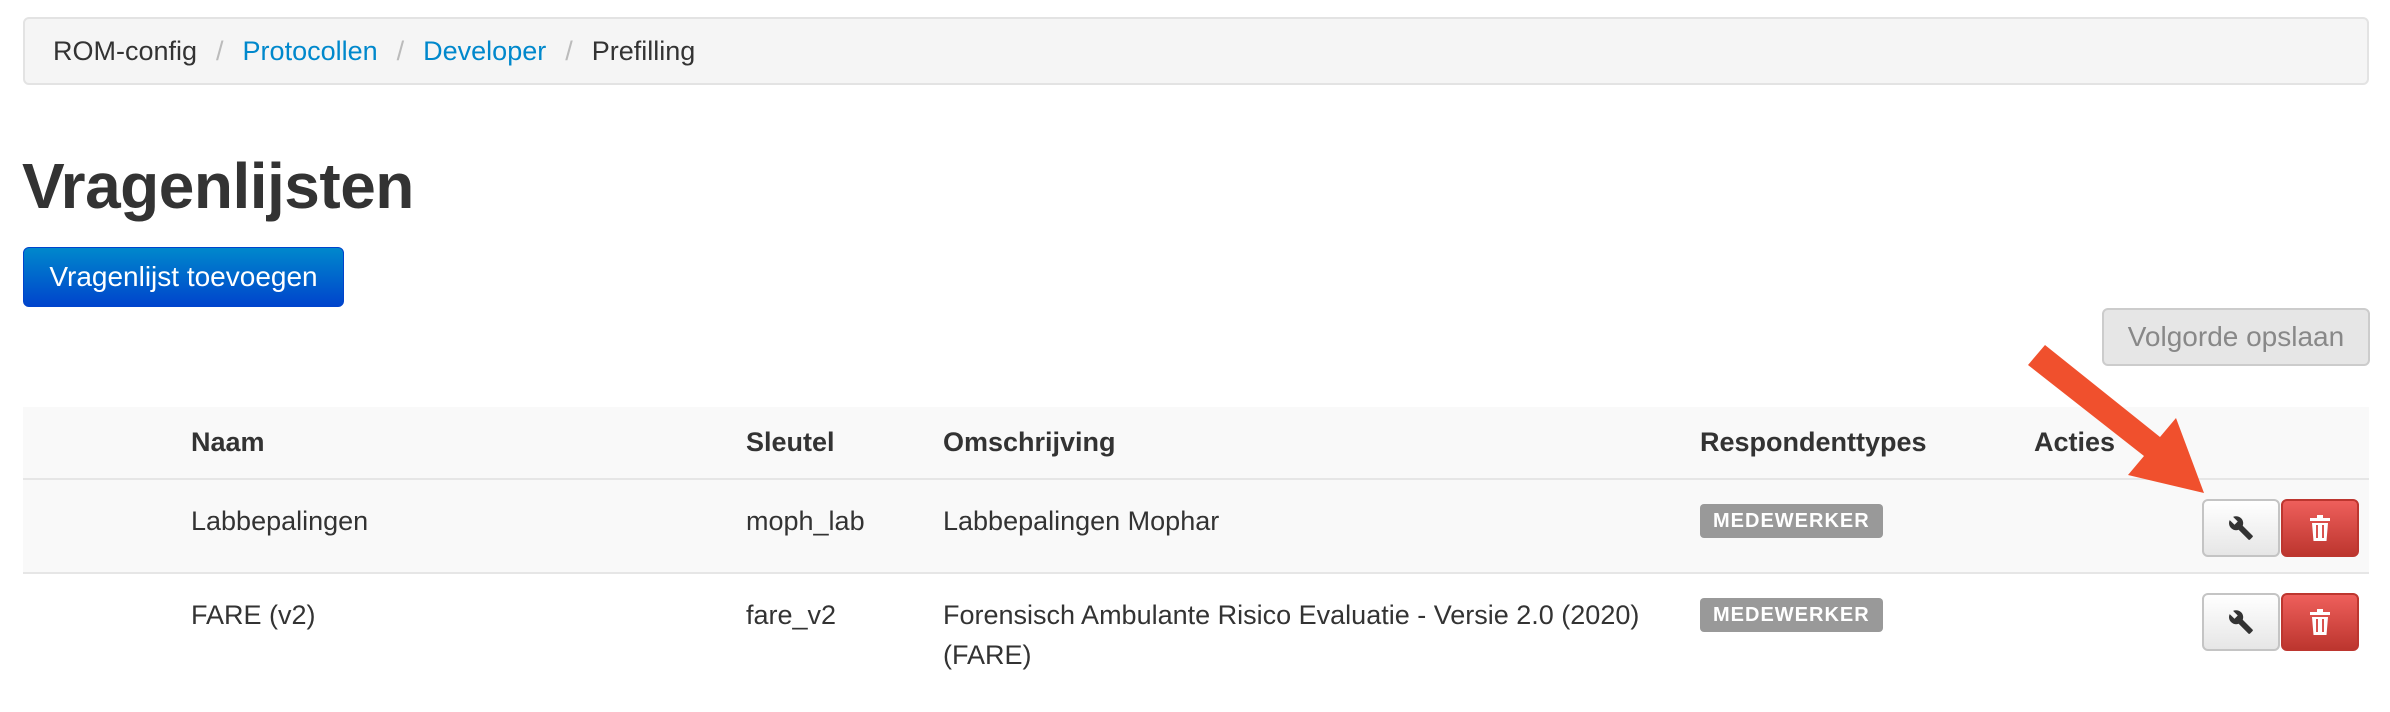 The image size is (2390, 712). I want to click on column-header-respondenttypes: Respondenttypes, so click(1867, 443).